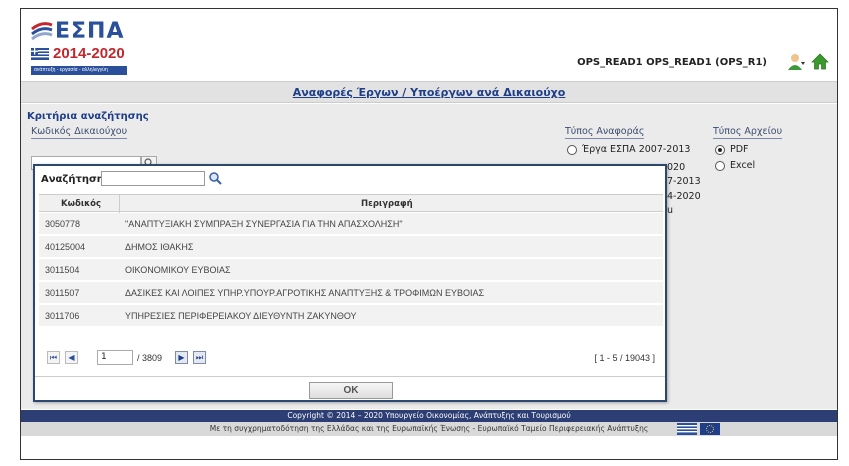  I want to click on page-title-bar: Αναφορές Έργων / Υποέργων ανά Δικαιούχο, so click(429, 92).